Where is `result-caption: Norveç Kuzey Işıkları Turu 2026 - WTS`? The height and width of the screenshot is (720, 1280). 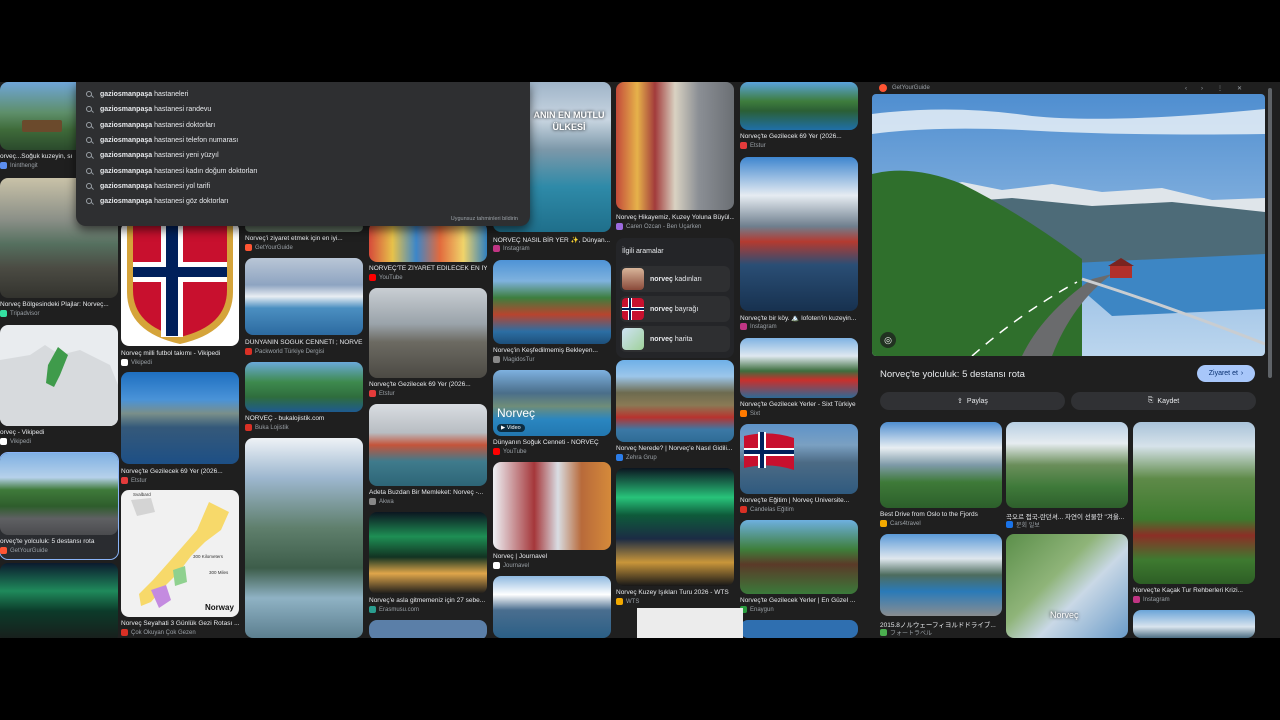
result-caption: Norveç Kuzey Işıkları Turu 2026 - WTS is located at coordinates (675, 592).